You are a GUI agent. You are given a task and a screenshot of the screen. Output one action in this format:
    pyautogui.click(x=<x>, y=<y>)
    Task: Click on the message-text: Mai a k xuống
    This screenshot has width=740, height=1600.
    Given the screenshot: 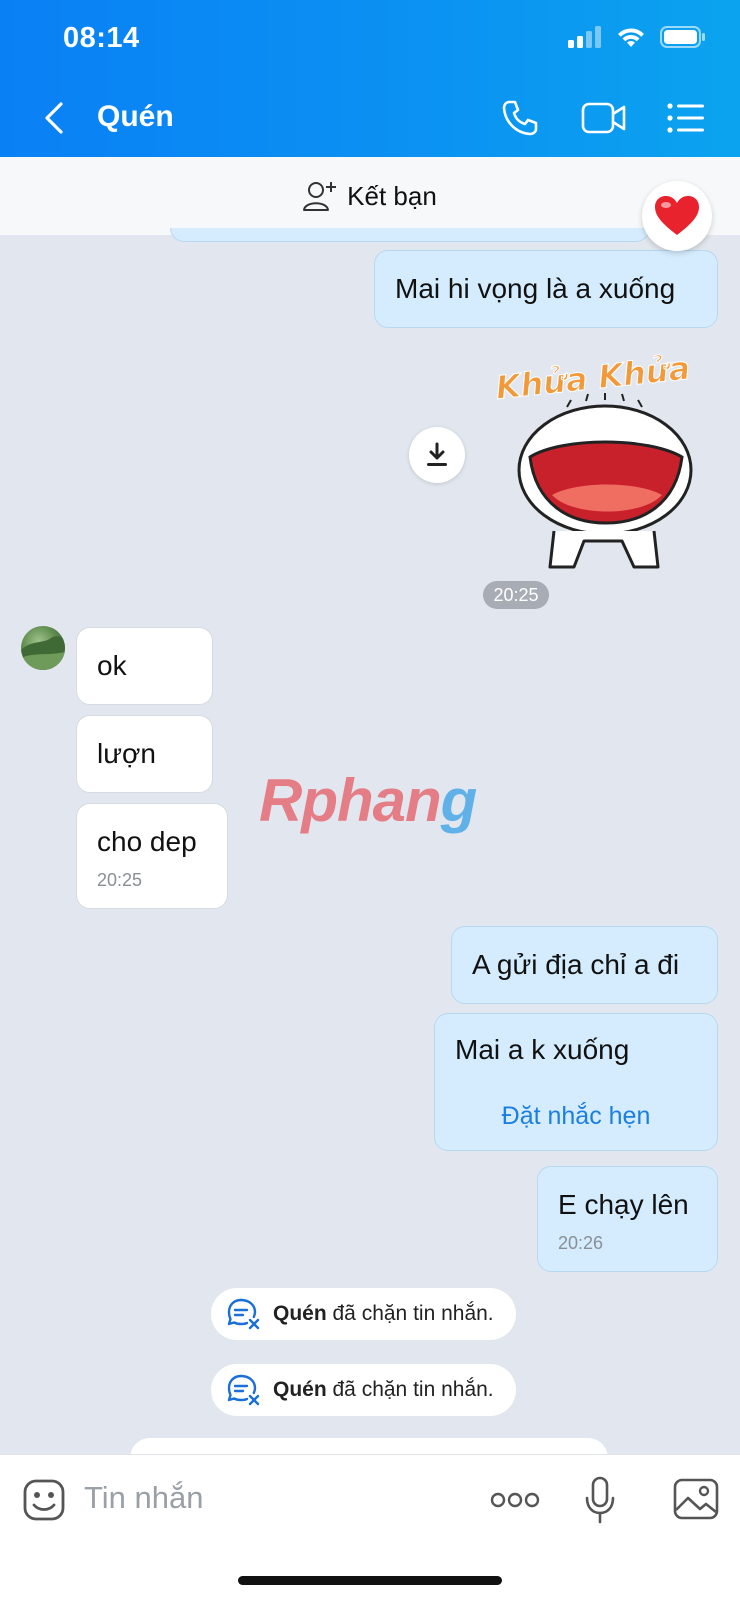 What is the action you would take?
    pyautogui.click(x=542, y=1049)
    